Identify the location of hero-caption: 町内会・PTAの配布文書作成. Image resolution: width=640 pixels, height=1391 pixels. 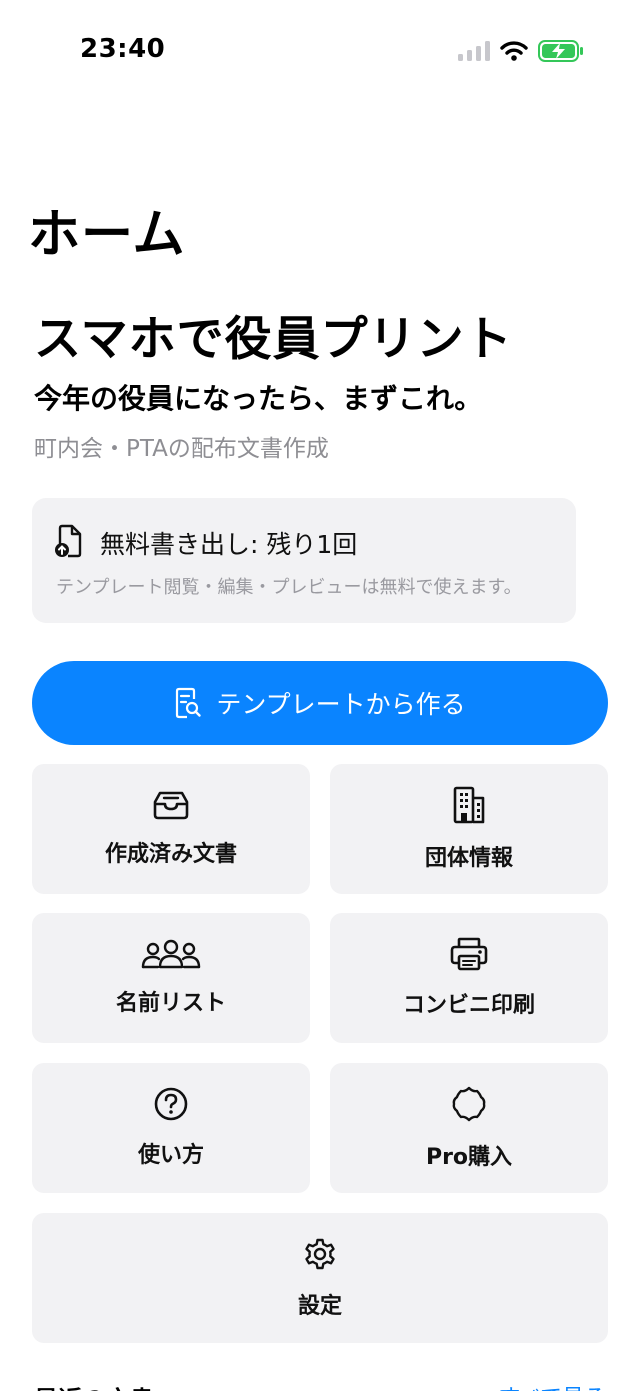
(181, 449).